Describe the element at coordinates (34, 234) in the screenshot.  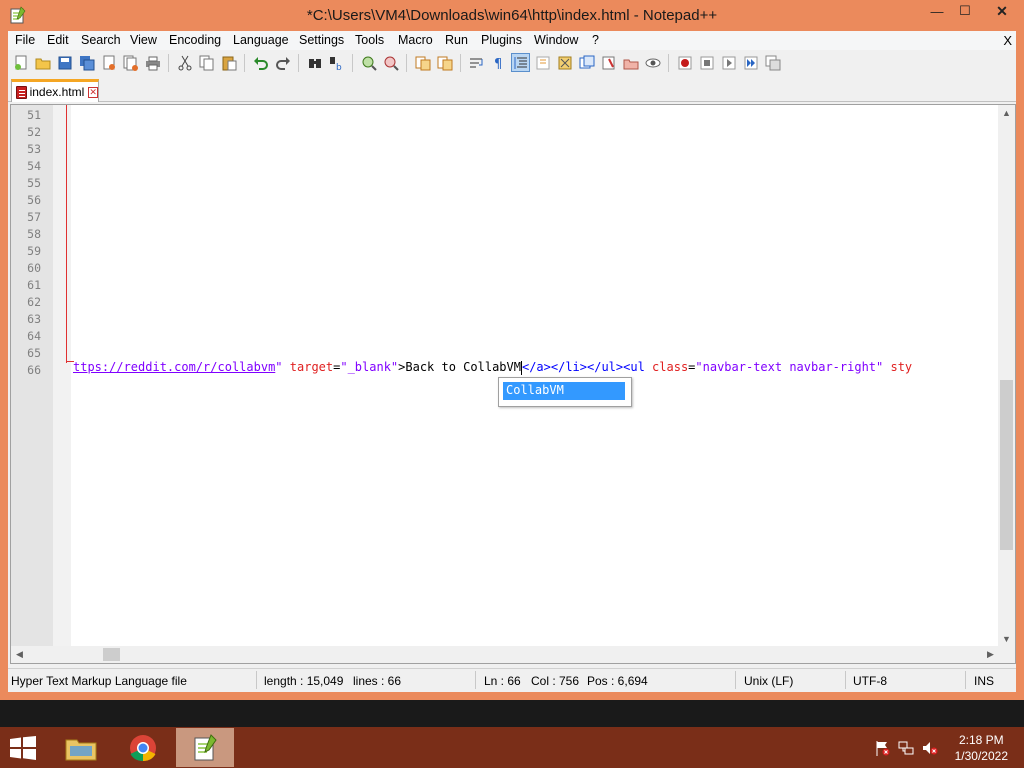
I see `line-number: 58` at that location.